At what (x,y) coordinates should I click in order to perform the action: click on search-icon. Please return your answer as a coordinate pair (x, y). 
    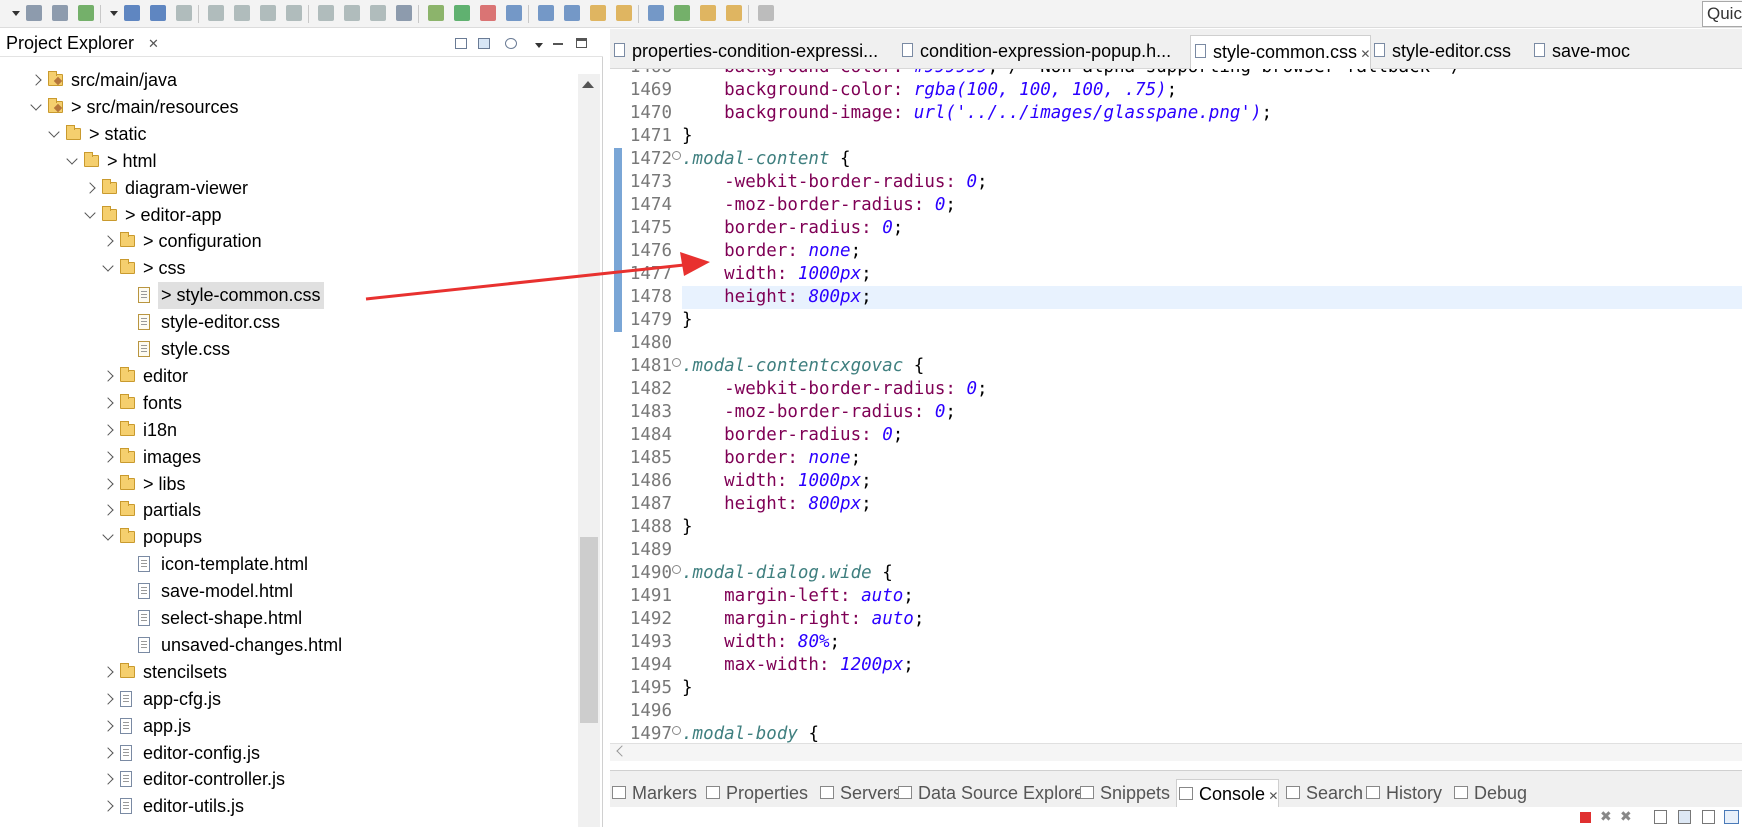
    Looking at the image, I should click on (624, 13).